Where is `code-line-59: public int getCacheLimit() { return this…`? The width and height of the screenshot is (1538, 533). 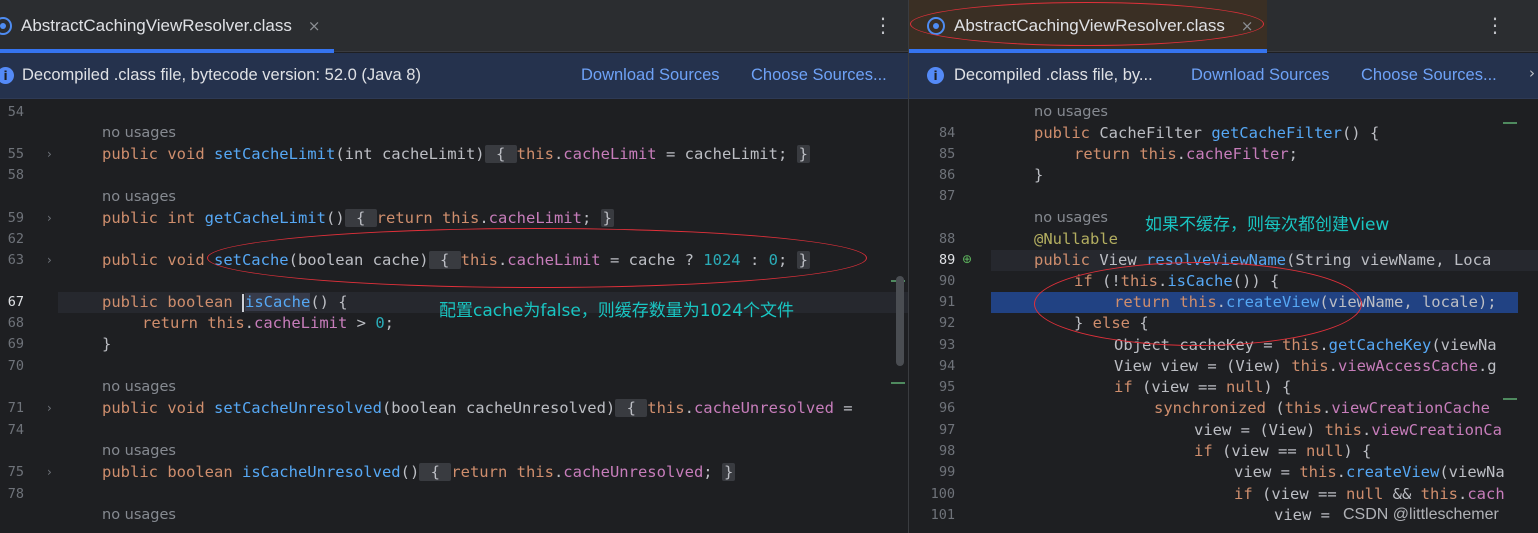 code-line-59: public int getCacheLimit() { return this… is located at coordinates (358, 218).